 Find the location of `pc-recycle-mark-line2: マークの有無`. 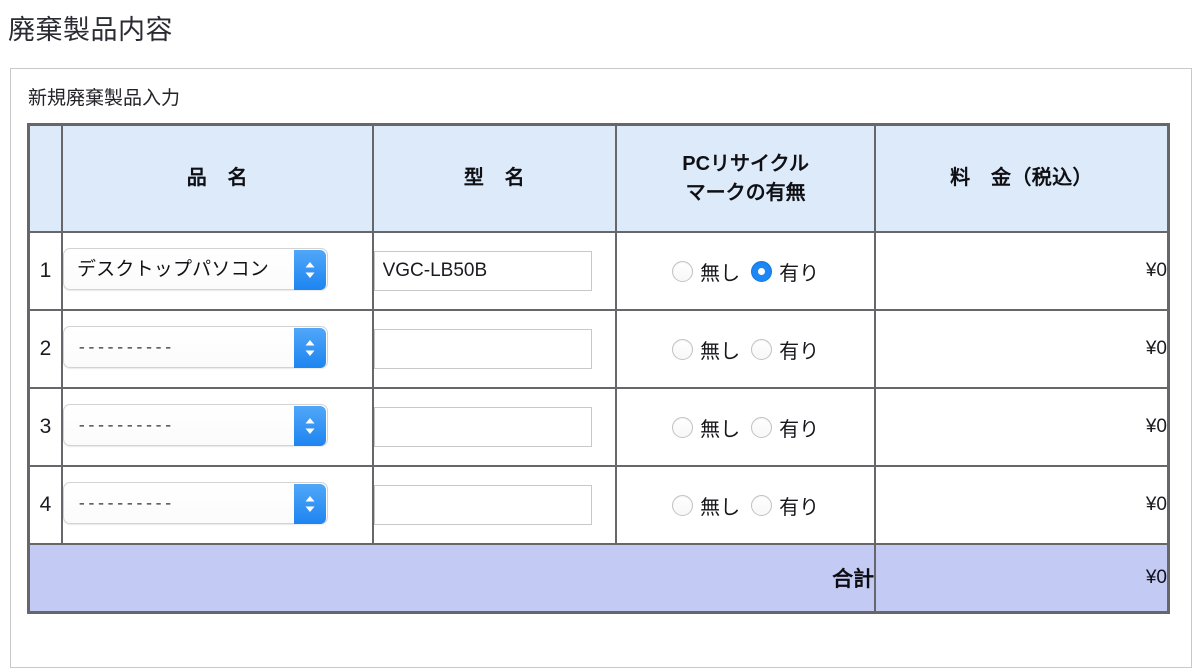

pc-recycle-mark-line2: マークの有無 is located at coordinates (745, 192).